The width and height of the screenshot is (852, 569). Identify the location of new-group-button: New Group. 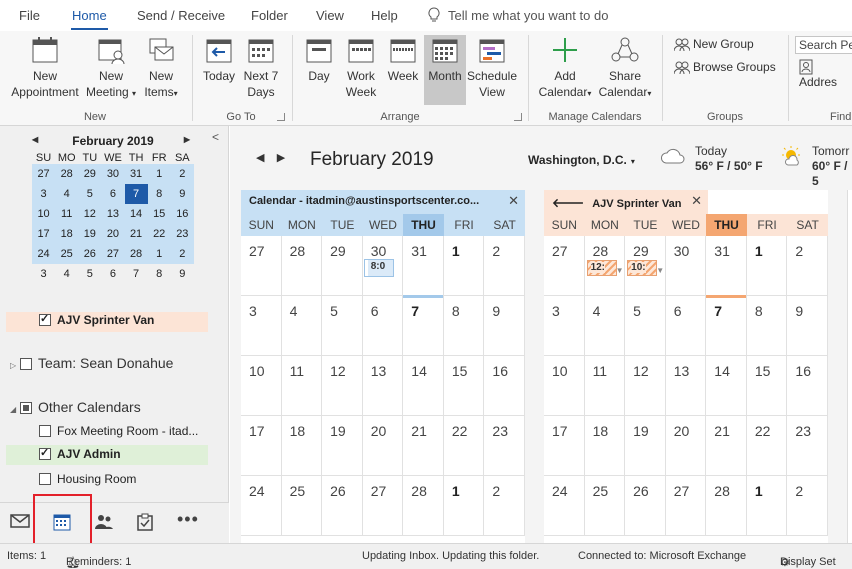
(713, 44).